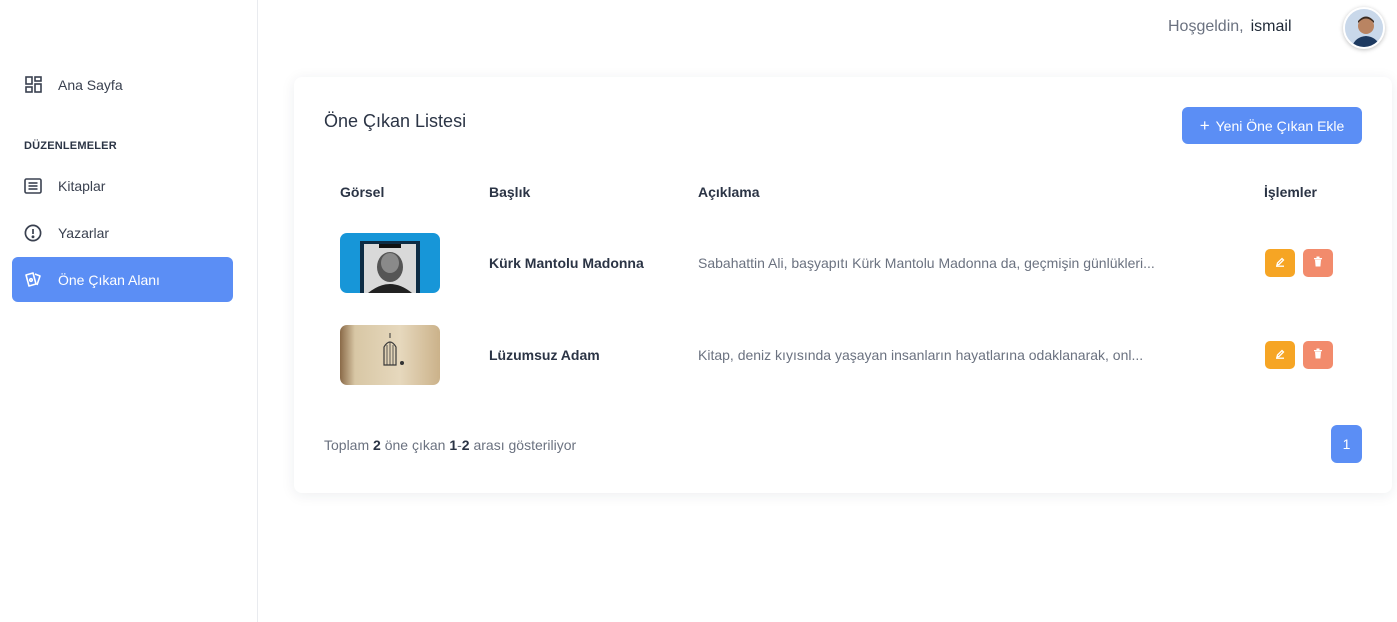 This screenshot has height=622, width=1397. Describe the element at coordinates (525, 445) in the screenshot. I see `summary-suffix: arası gösteriliyor` at that location.